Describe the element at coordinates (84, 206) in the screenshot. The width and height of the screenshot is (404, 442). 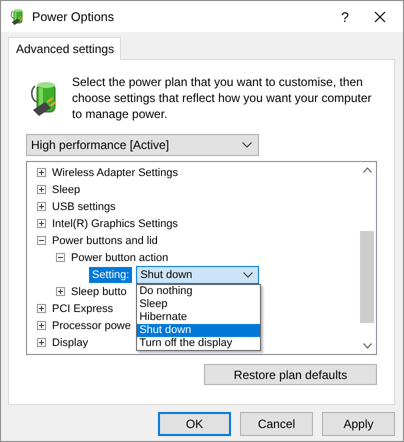
I see `tree-item: USB settings` at that location.